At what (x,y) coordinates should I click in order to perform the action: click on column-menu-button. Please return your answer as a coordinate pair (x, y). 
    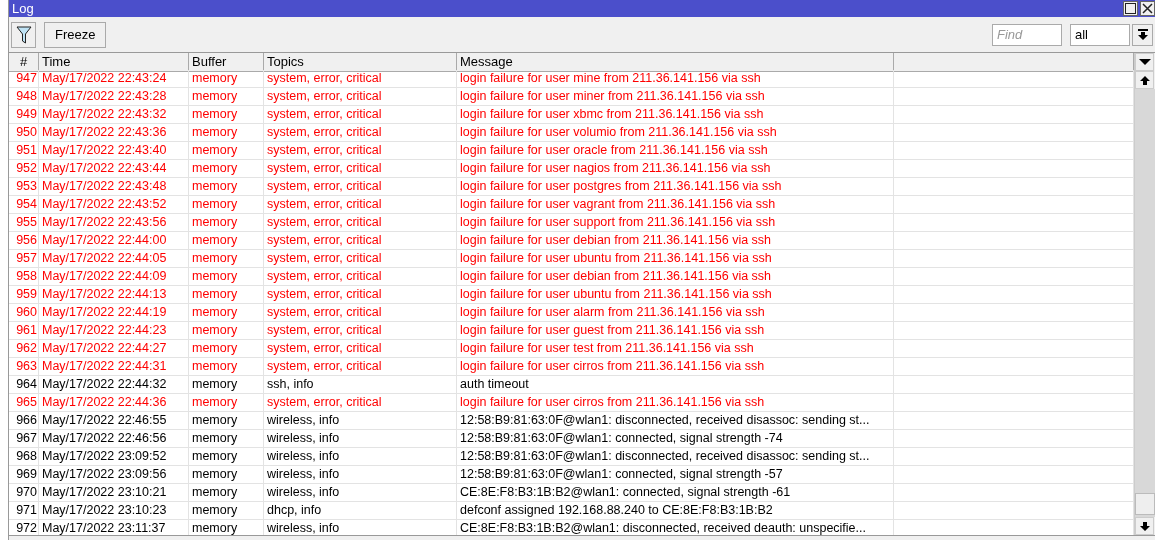
    Looking at the image, I should click on (1144, 62).